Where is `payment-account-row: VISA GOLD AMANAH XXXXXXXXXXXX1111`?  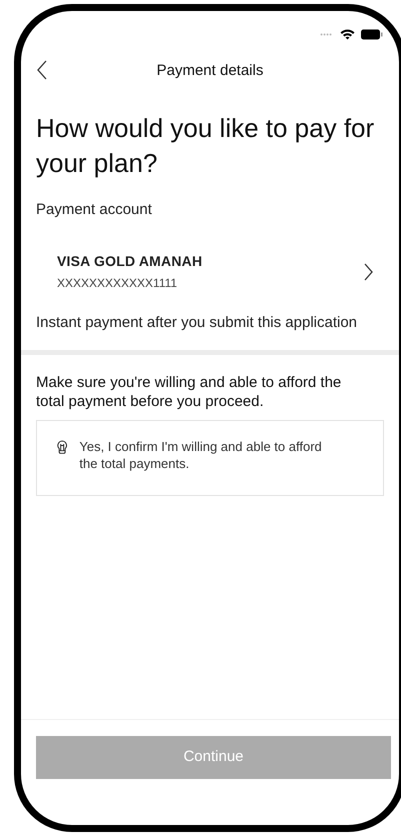
payment-account-row: VISA GOLD AMANAH XXXXXXXXXXXX1111 is located at coordinates (210, 272).